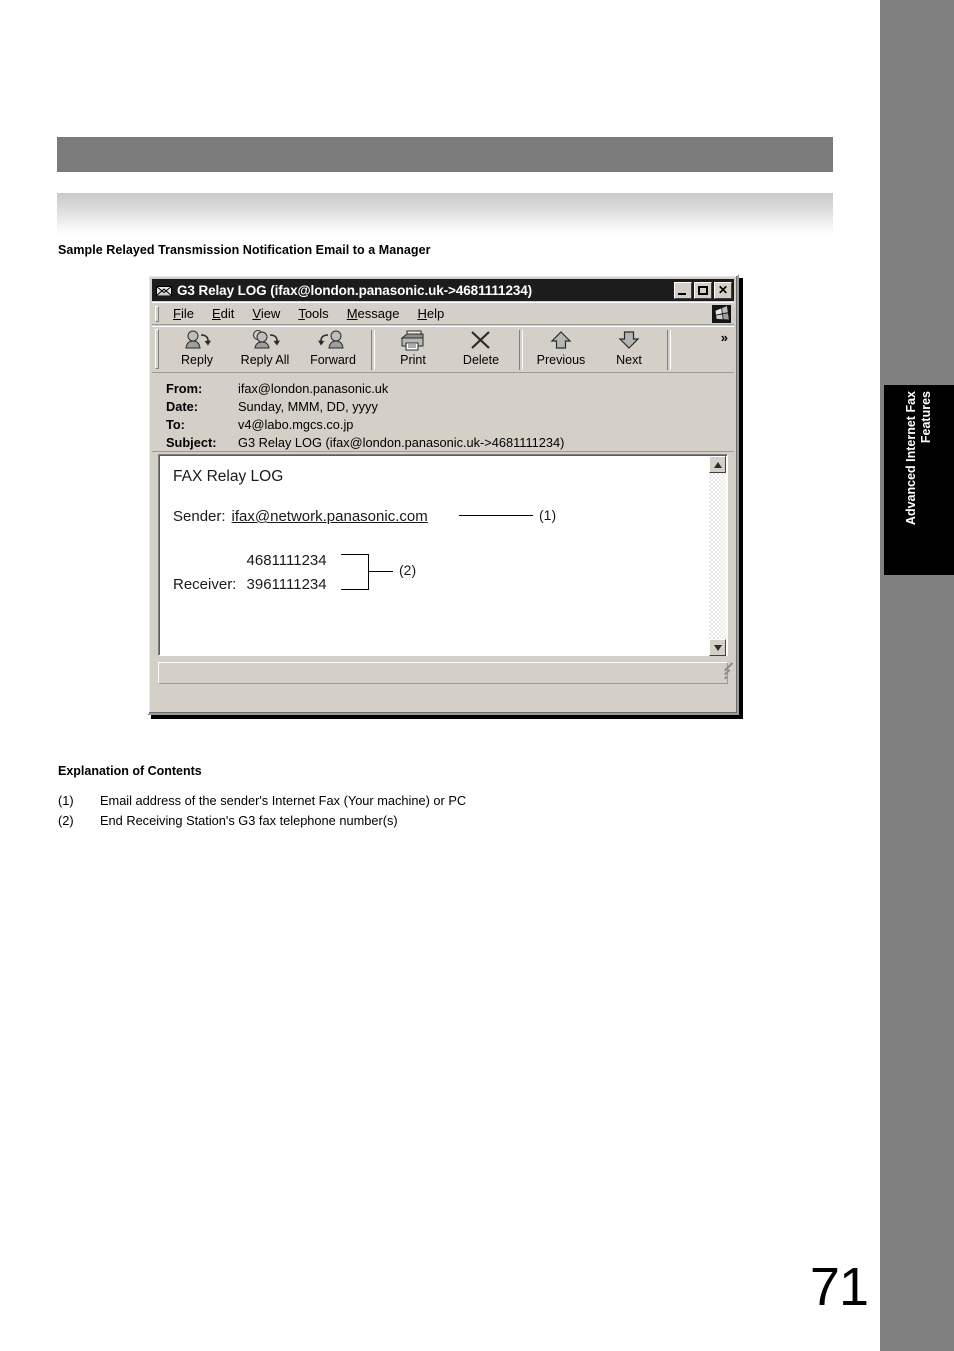  I want to click on receiver-number-1: 4681111234, so click(286, 560).